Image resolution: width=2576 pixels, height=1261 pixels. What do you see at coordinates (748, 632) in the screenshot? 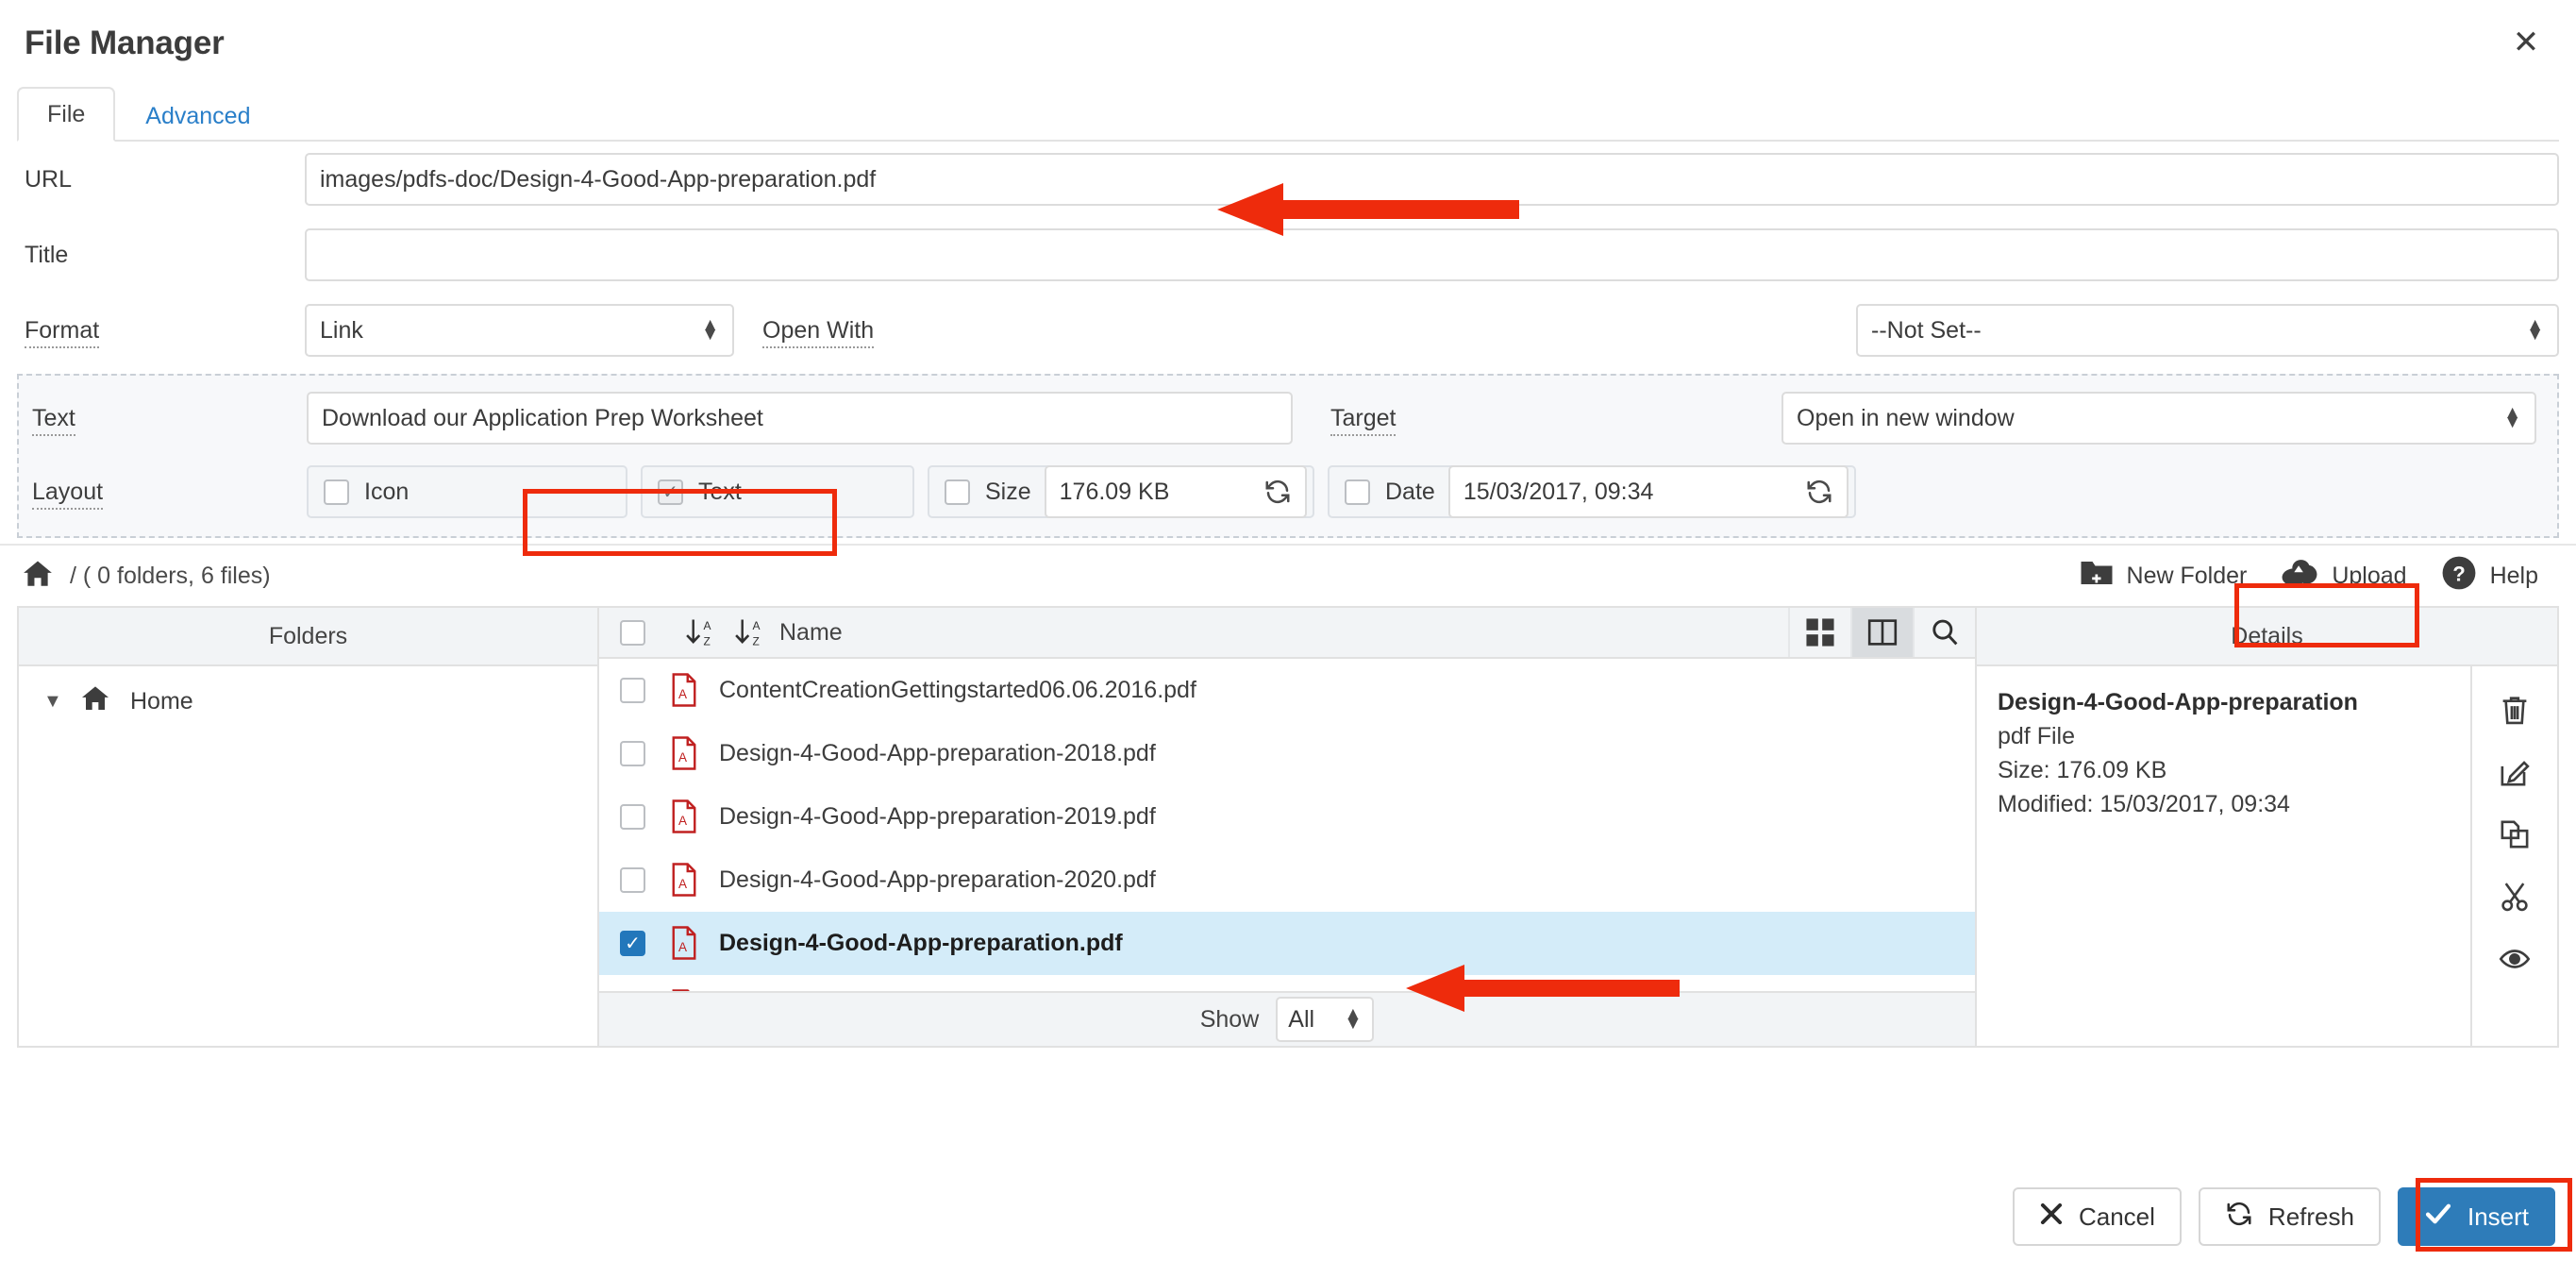
I see `sort-name-desc-icon: AZ` at bounding box center [748, 632].